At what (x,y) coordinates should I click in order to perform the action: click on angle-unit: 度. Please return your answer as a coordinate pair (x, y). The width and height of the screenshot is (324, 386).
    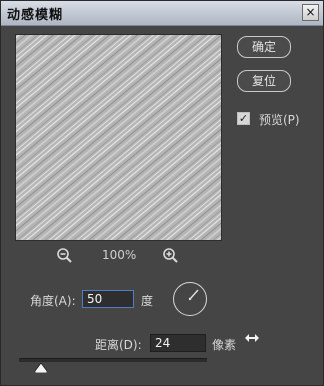
    Looking at the image, I should click on (147, 301).